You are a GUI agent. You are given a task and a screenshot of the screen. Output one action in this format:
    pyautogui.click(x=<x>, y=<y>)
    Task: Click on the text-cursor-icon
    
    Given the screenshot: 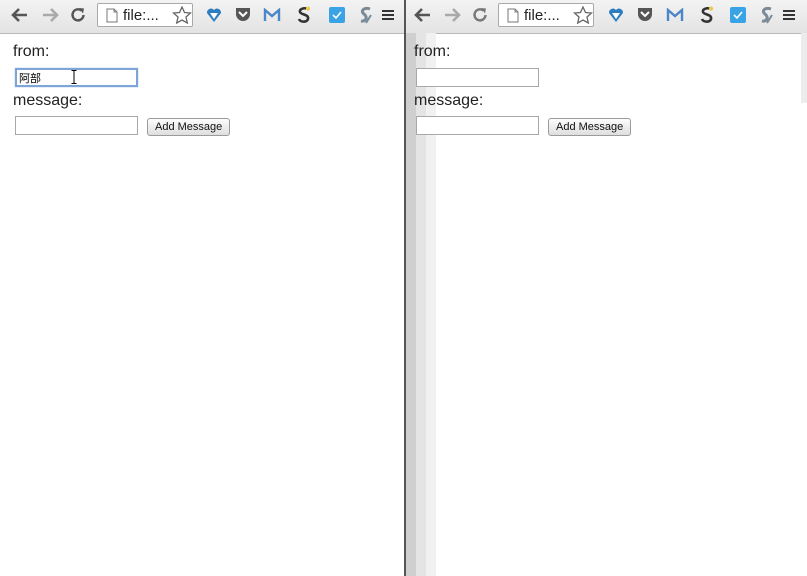 What is the action you would take?
    pyautogui.click(x=74, y=79)
    